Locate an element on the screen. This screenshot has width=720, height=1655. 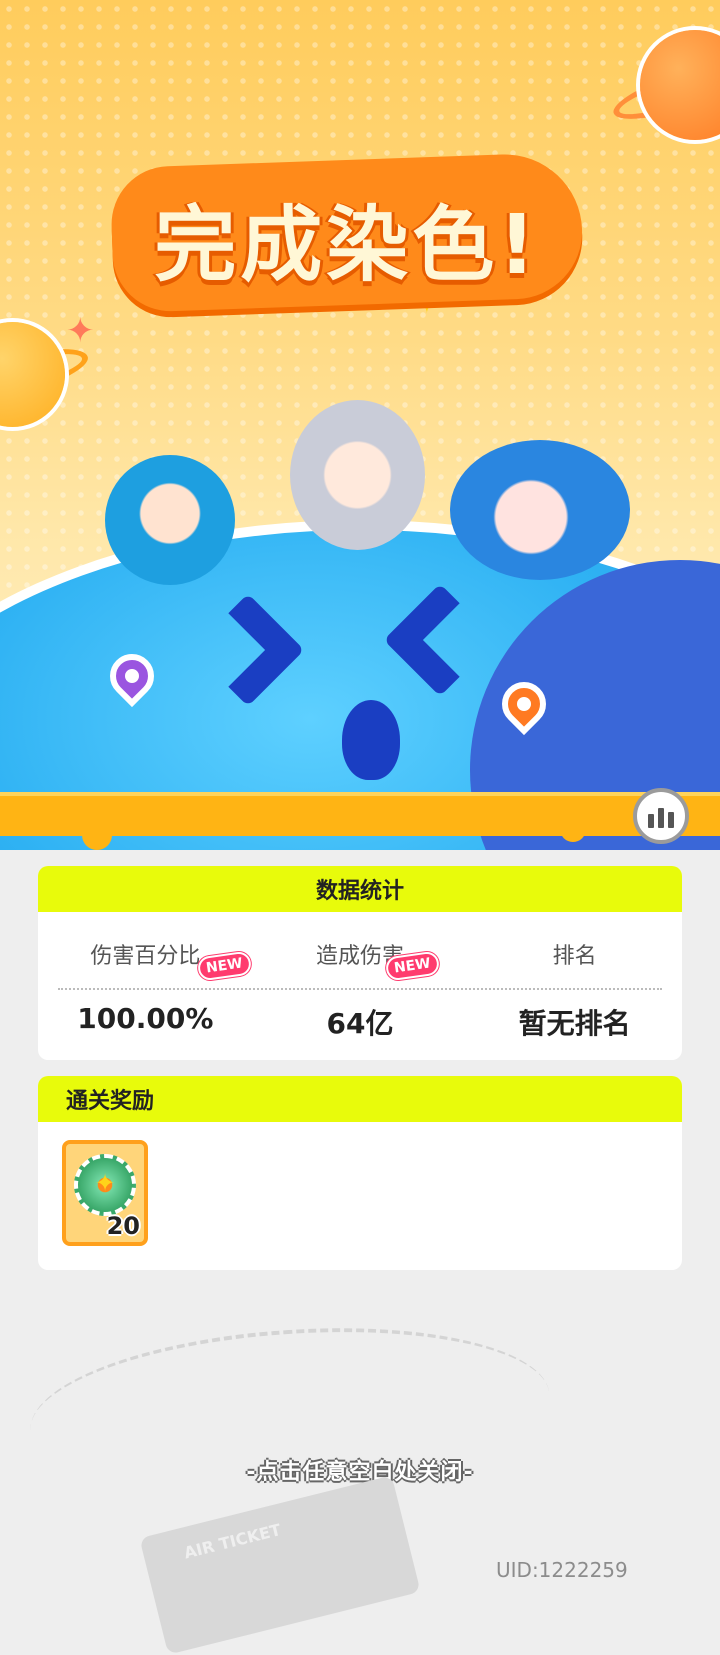
close-hint: -点击任意空白处关闭- is located at coordinates (360, 1470).